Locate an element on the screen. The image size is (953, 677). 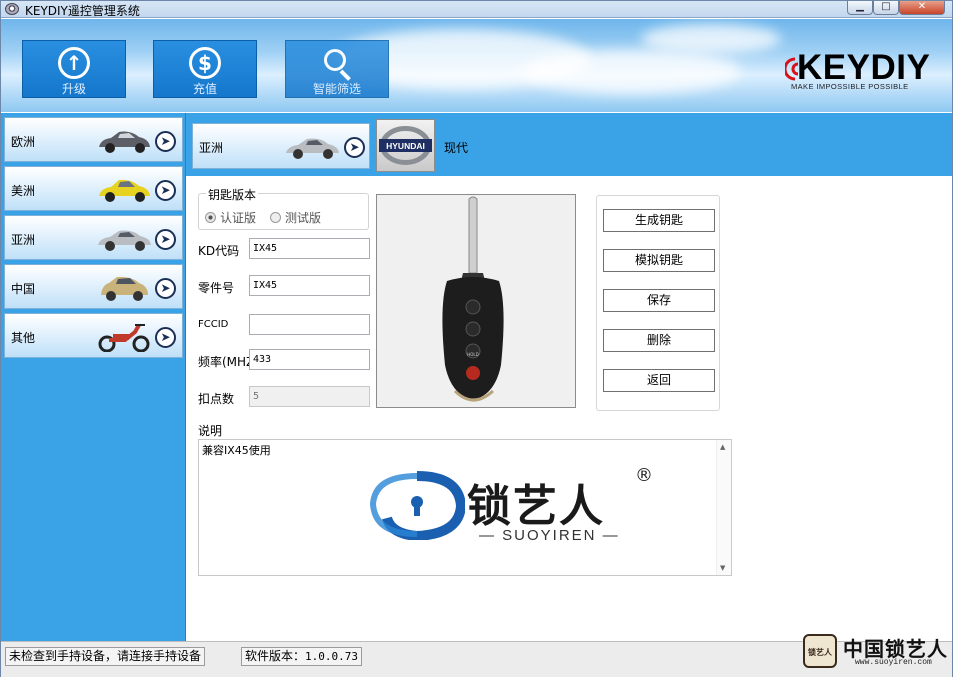
window-title: KEYDIY遥控管理系统 is located at coordinates (82, 11).